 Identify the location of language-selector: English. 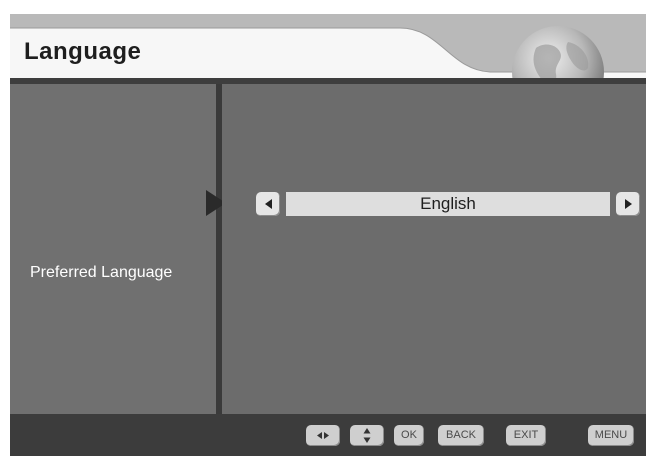
(448, 204).